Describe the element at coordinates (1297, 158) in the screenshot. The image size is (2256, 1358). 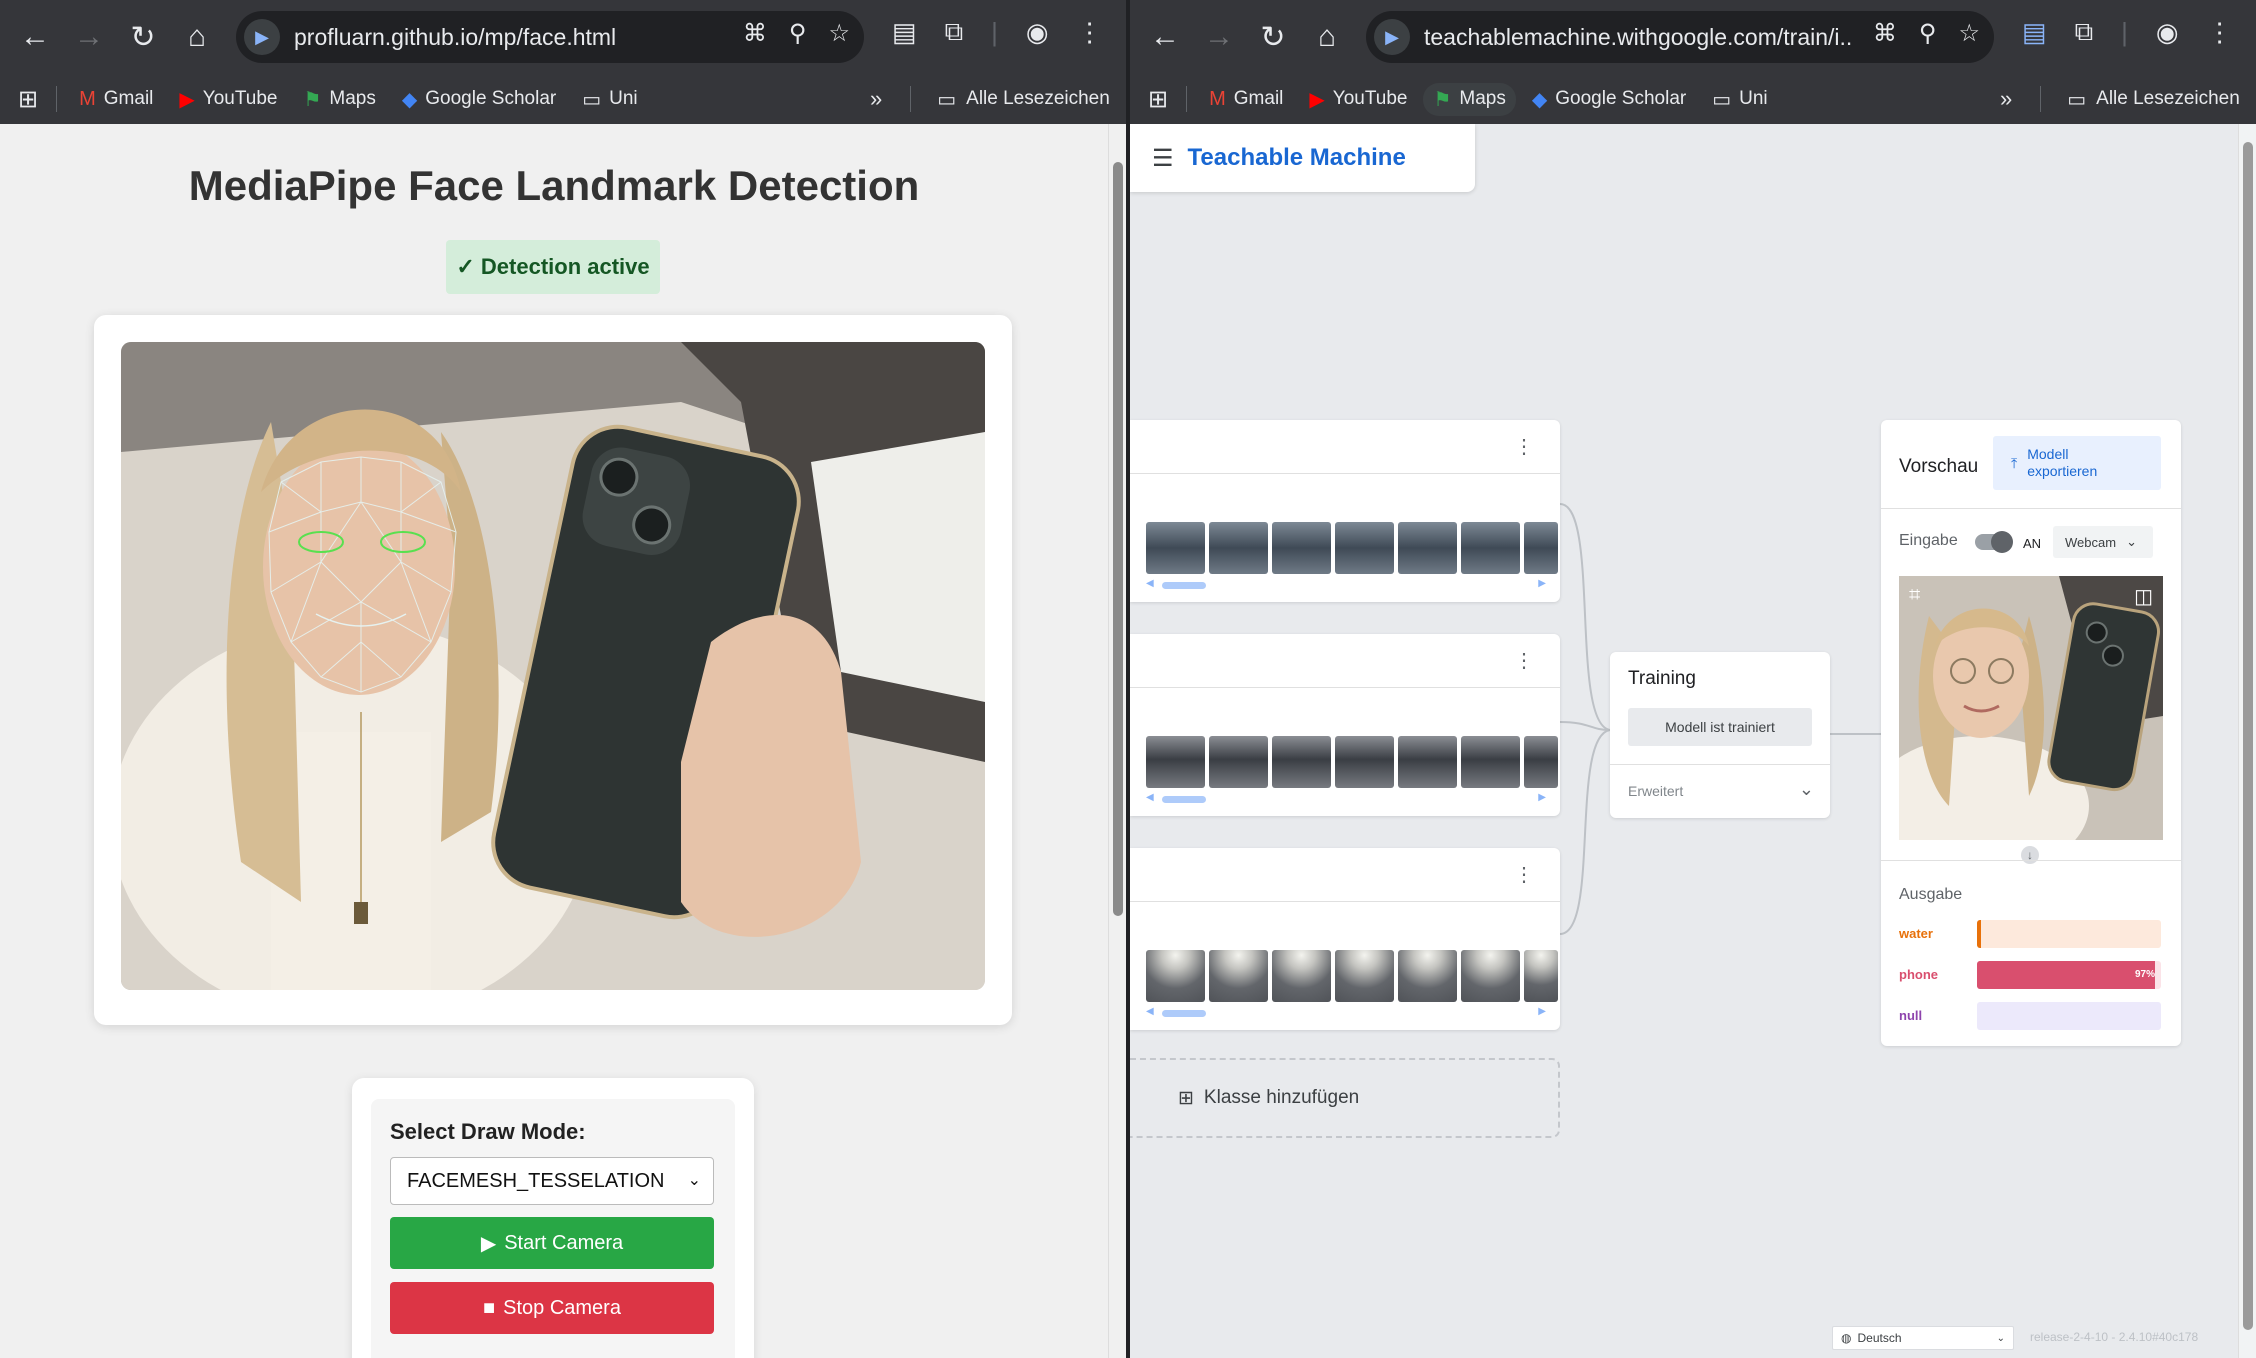
I see `app-title: Teachable Machine` at that location.